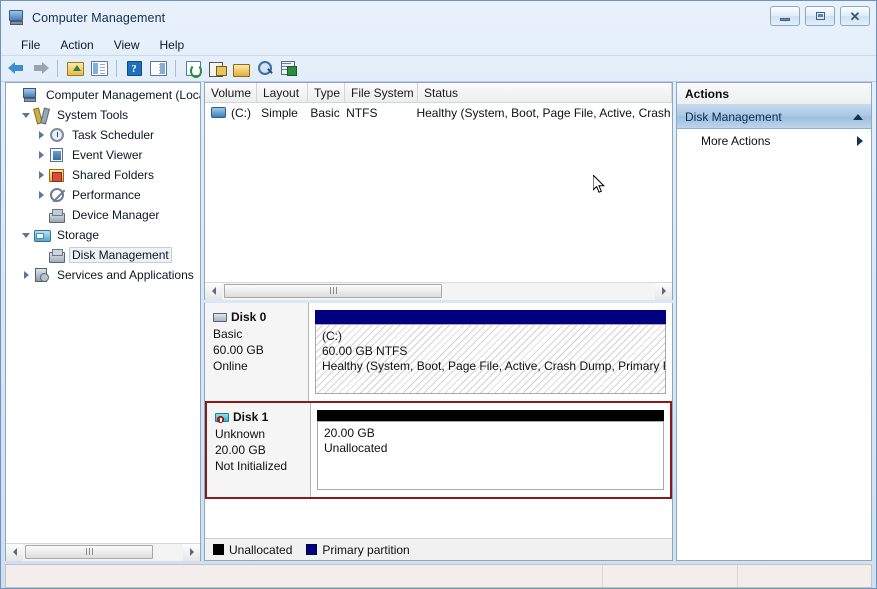 This screenshot has height=589, width=877. What do you see at coordinates (326, 92) in the screenshot?
I see `column-header-type: Type` at bounding box center [326, 92].